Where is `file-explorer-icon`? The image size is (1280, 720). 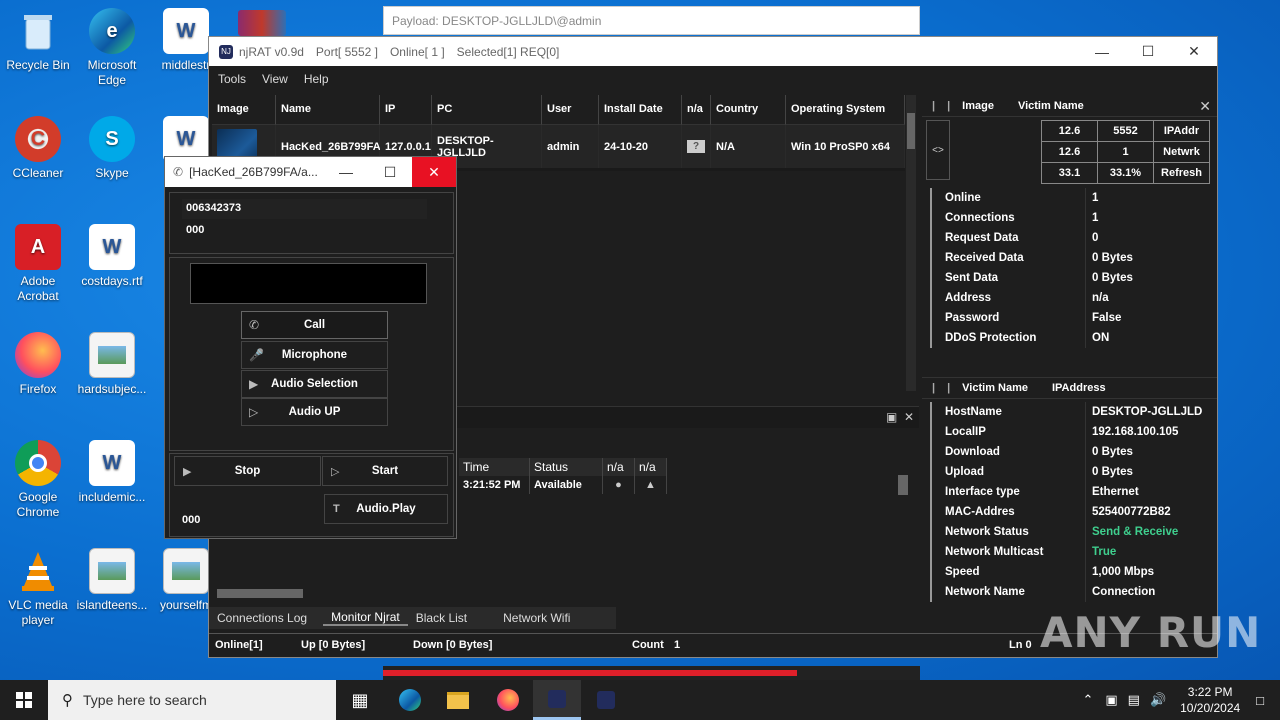
file-explorer-icon is located at coordinates (458, 700).